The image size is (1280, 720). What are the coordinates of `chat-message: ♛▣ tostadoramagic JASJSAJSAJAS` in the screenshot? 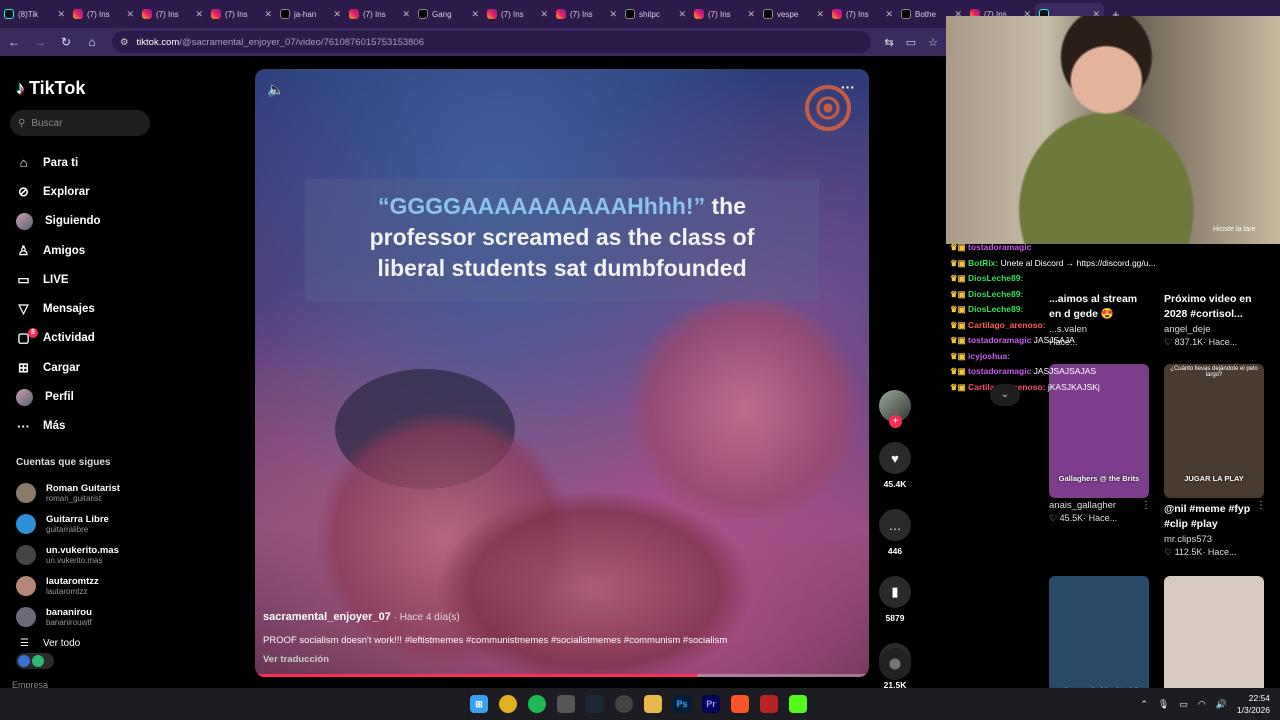 It's located at (1065, 372).